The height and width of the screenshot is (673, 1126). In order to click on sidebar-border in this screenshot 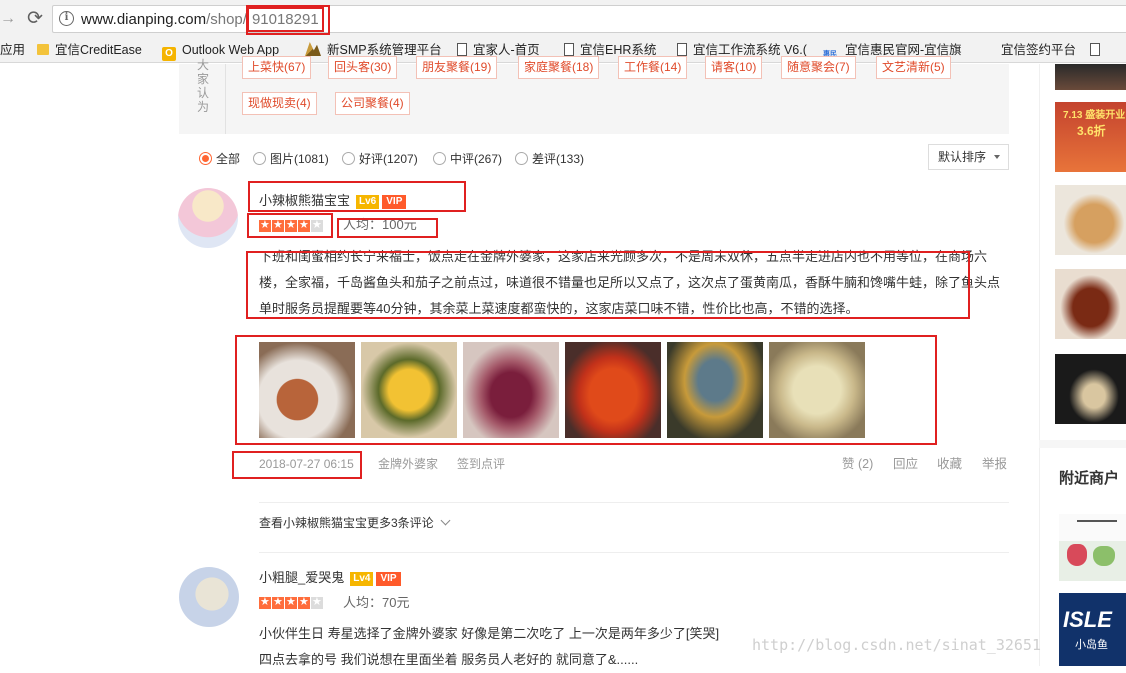, I will do `click(1039, 365)`.